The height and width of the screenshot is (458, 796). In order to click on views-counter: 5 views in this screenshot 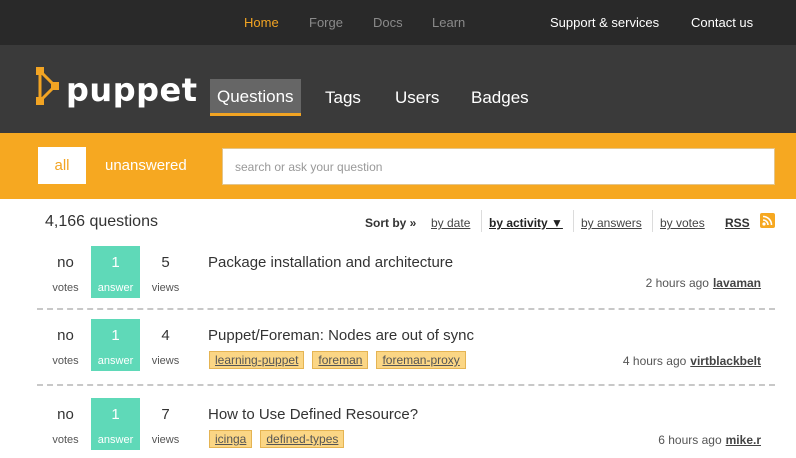, I will do `click(165, 272)`.